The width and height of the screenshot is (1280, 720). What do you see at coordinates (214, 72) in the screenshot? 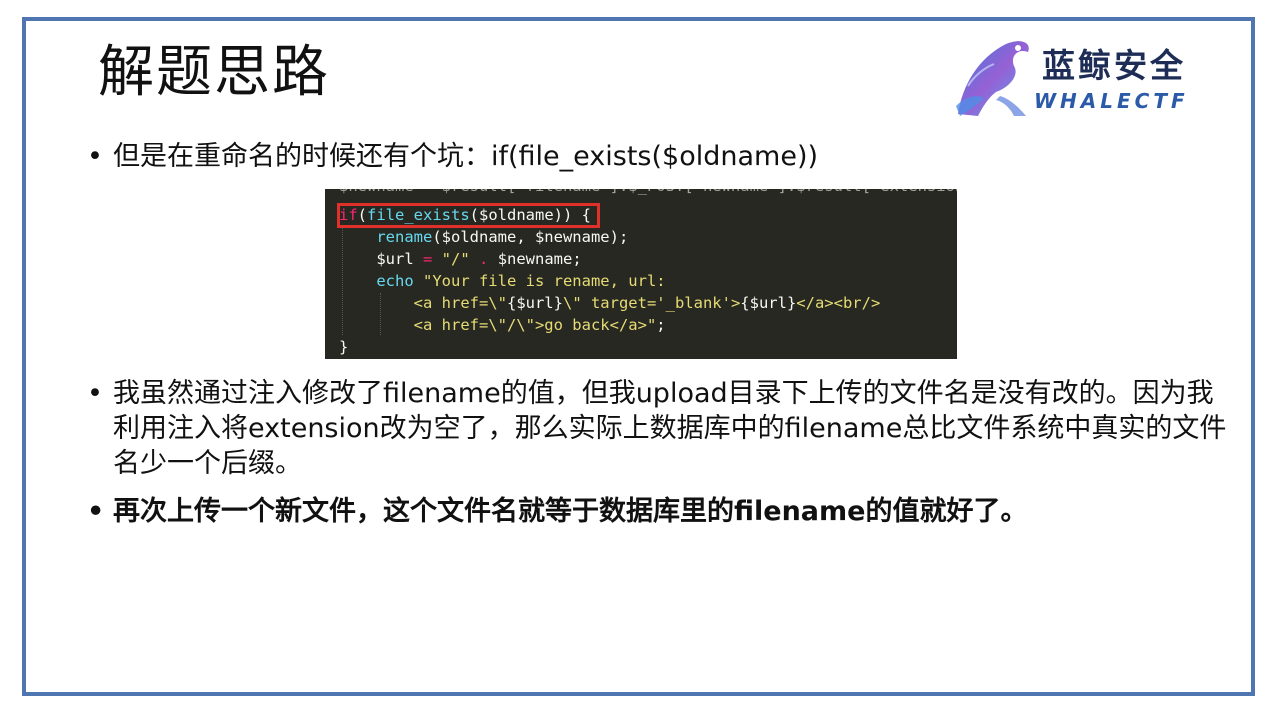
I see `slide-title: 解题思路` at bounding box center [214, 72].